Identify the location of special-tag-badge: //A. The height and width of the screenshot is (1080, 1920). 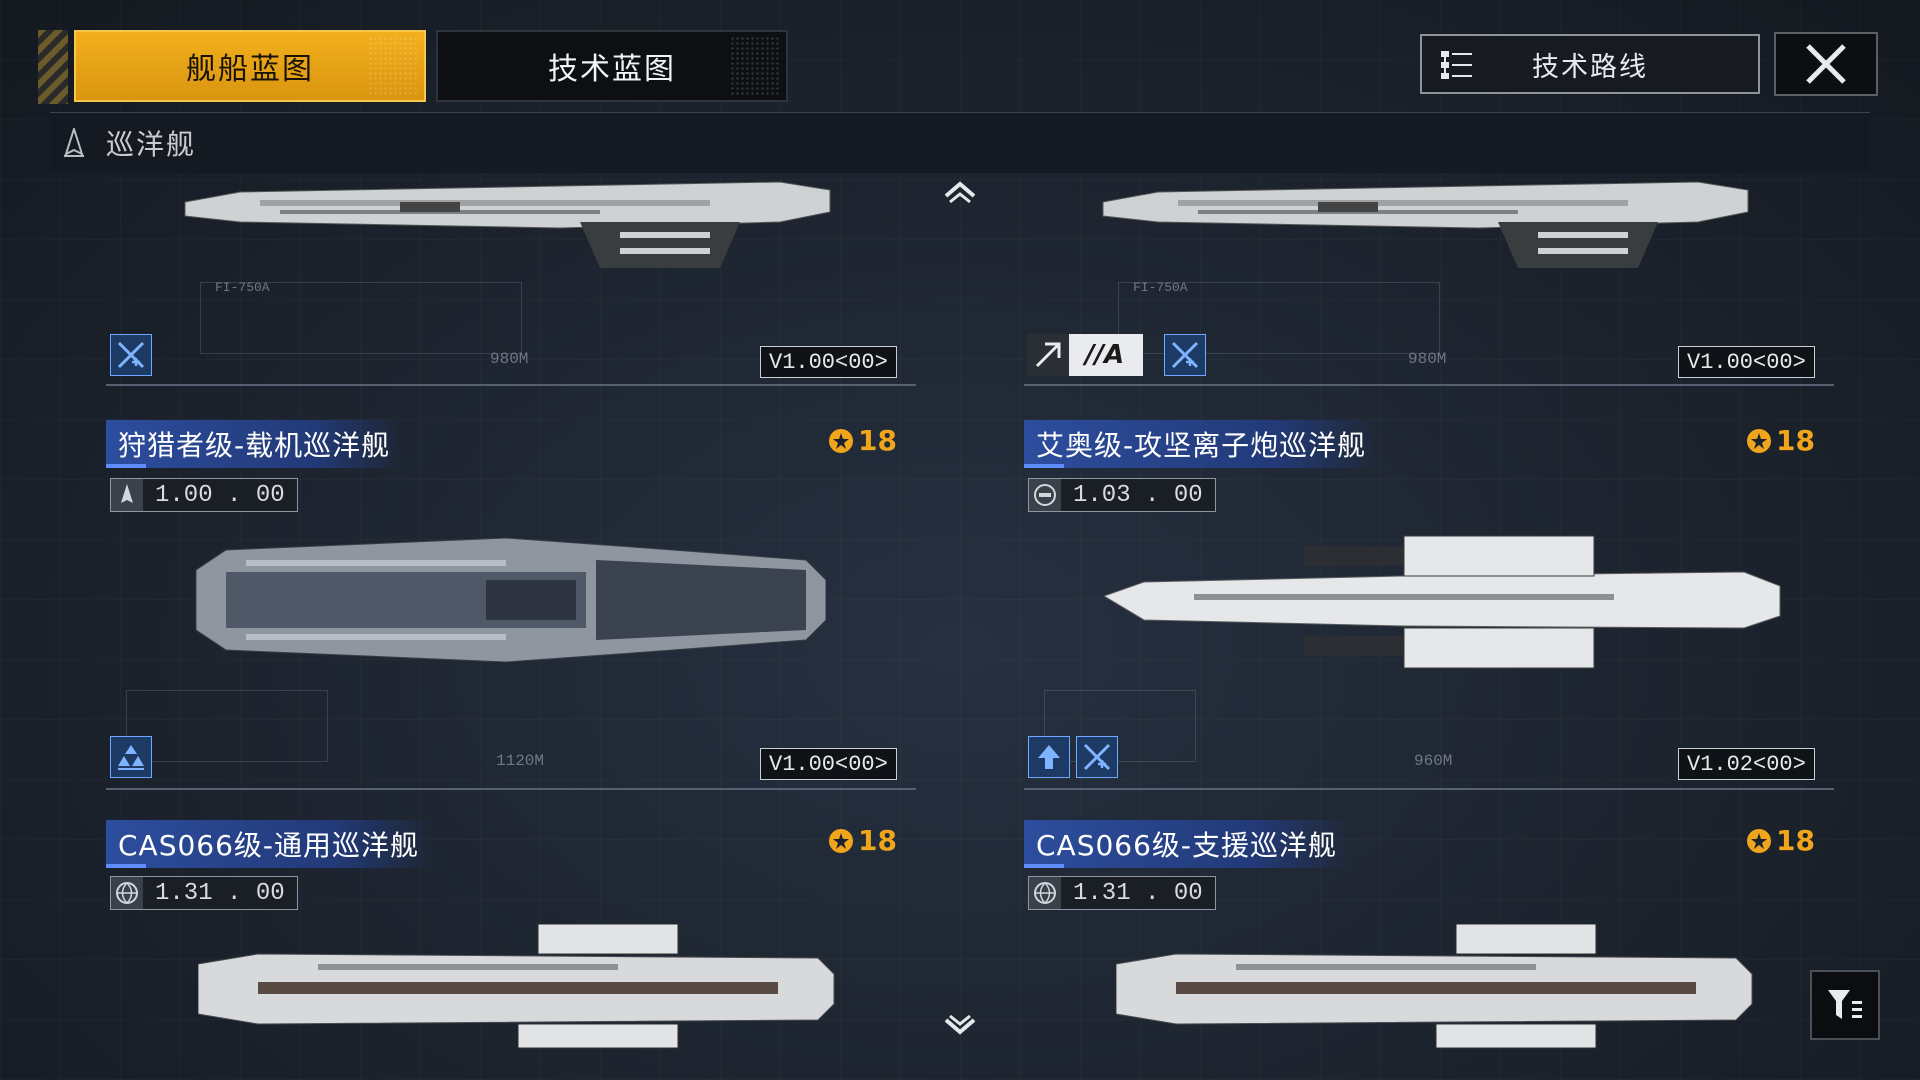
(1085, 355).